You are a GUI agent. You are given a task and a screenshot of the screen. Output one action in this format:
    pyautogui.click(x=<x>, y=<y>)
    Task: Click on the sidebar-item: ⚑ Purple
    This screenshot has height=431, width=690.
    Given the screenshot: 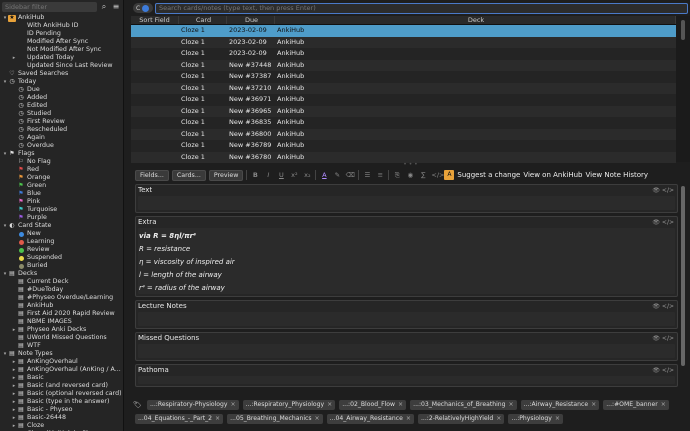 What is the action you would take?
    pyautogui.click(x=61, y=218)
    